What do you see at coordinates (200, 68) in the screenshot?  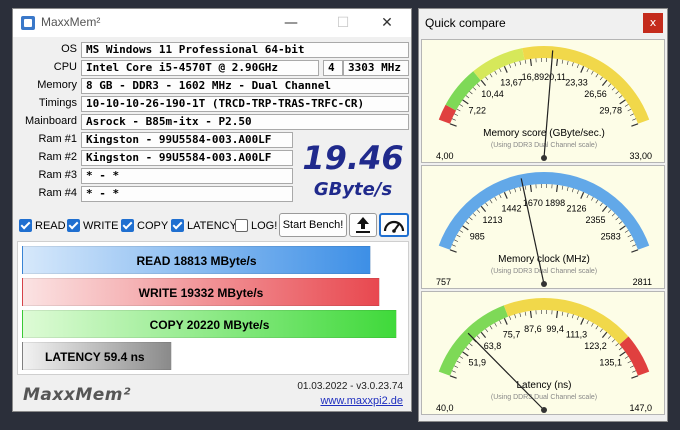 I see `cpu-field: Intel Core i5-4570T @ 2.90GHz` at bounding box center [200, 68].